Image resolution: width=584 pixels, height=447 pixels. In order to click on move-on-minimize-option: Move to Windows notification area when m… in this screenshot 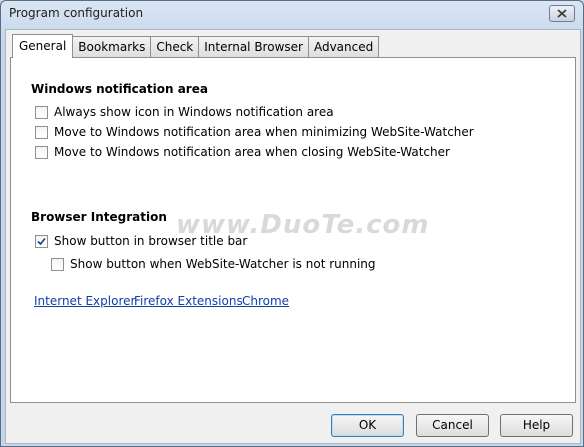, I will do `click(254, 132)`.